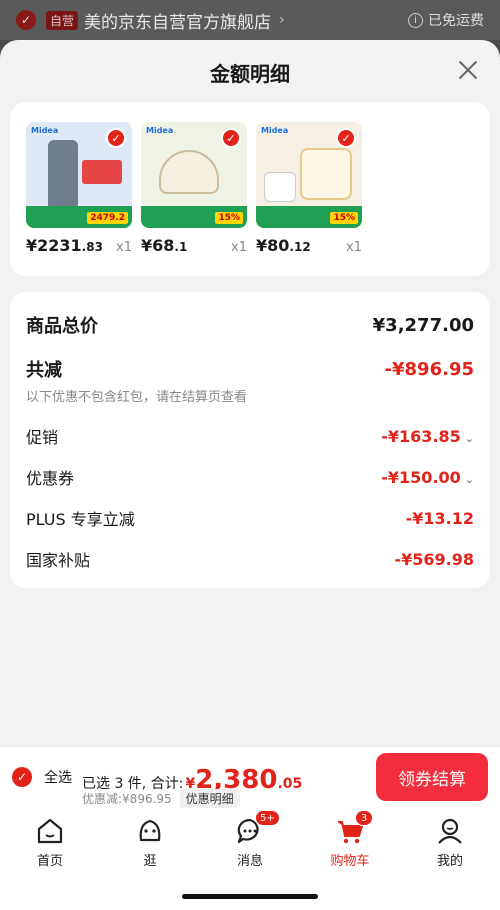 Image resolution: width=500 pixels, height=910 pixels. What do you see at coordinates (449, 861) in the screenshot?
I see `tab-label: 我的` at bounding box center [449, 861].